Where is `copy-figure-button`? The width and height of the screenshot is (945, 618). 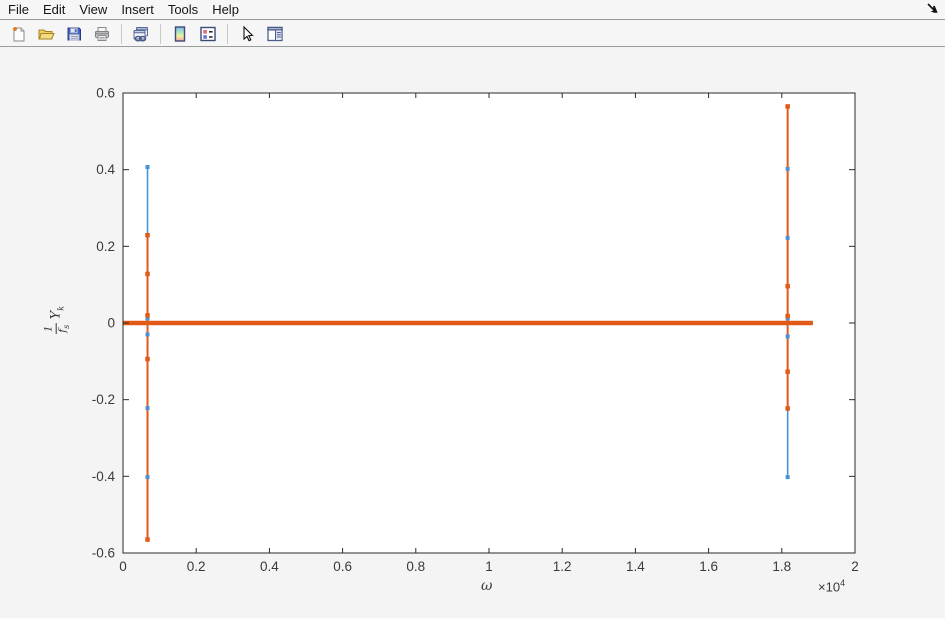
copy-figure-button is located at coordinates (141, 34).